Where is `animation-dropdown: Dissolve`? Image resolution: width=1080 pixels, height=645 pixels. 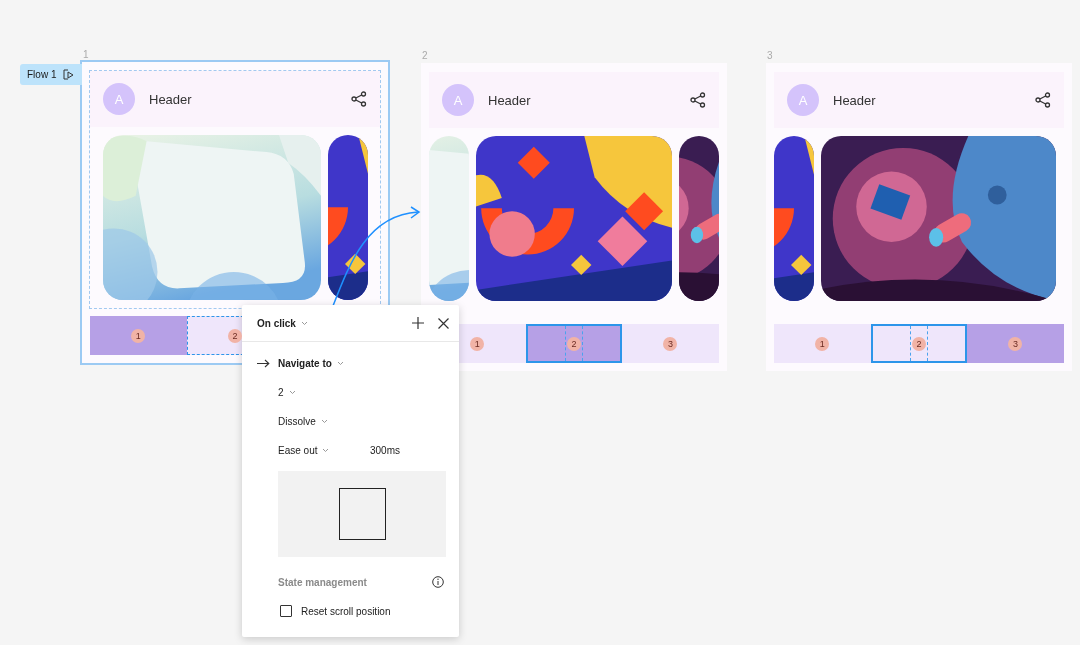 animation-dropdown: Dissolve is located at coordinates (303, 421).